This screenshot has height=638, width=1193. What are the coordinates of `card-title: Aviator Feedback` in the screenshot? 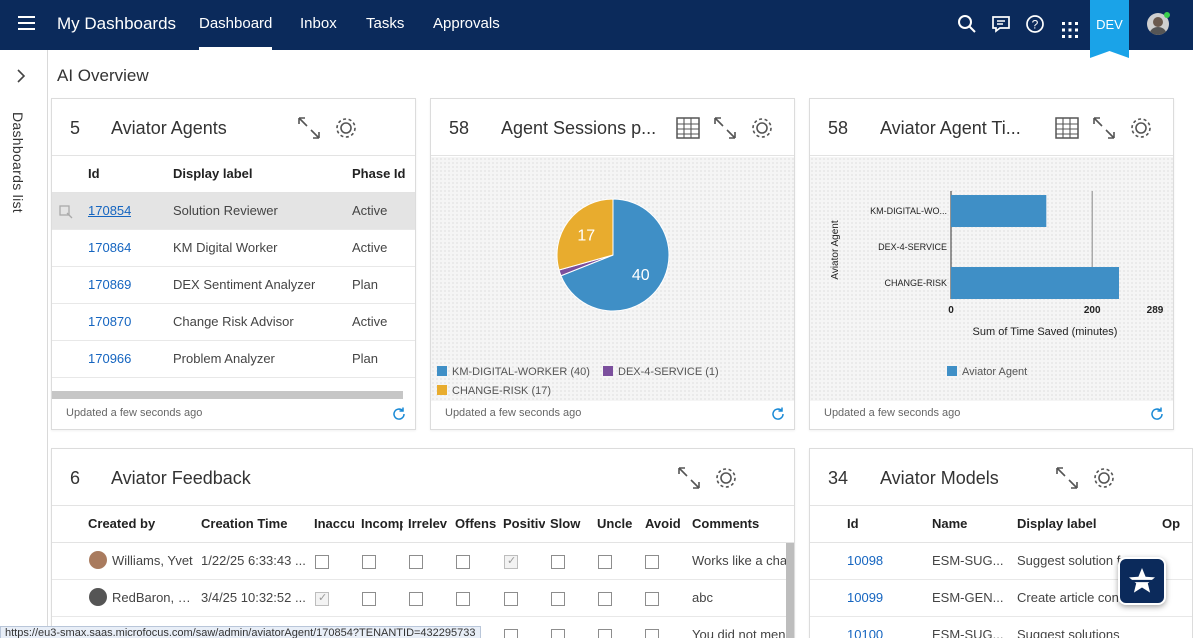 It's located at (181, 478).